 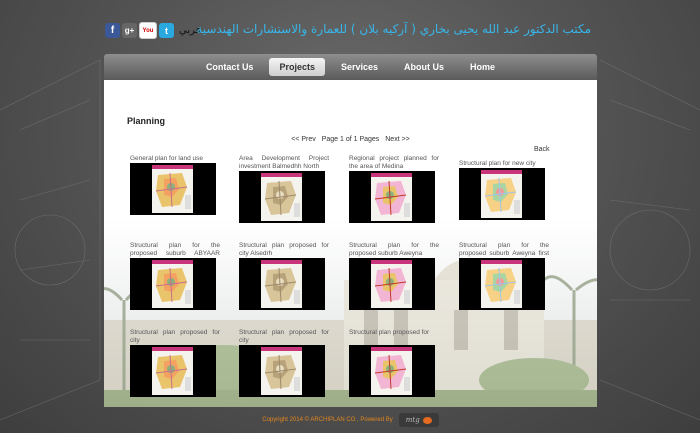 I want to click on project-caption: Structural plan for new city, so click(x=504, y=164).